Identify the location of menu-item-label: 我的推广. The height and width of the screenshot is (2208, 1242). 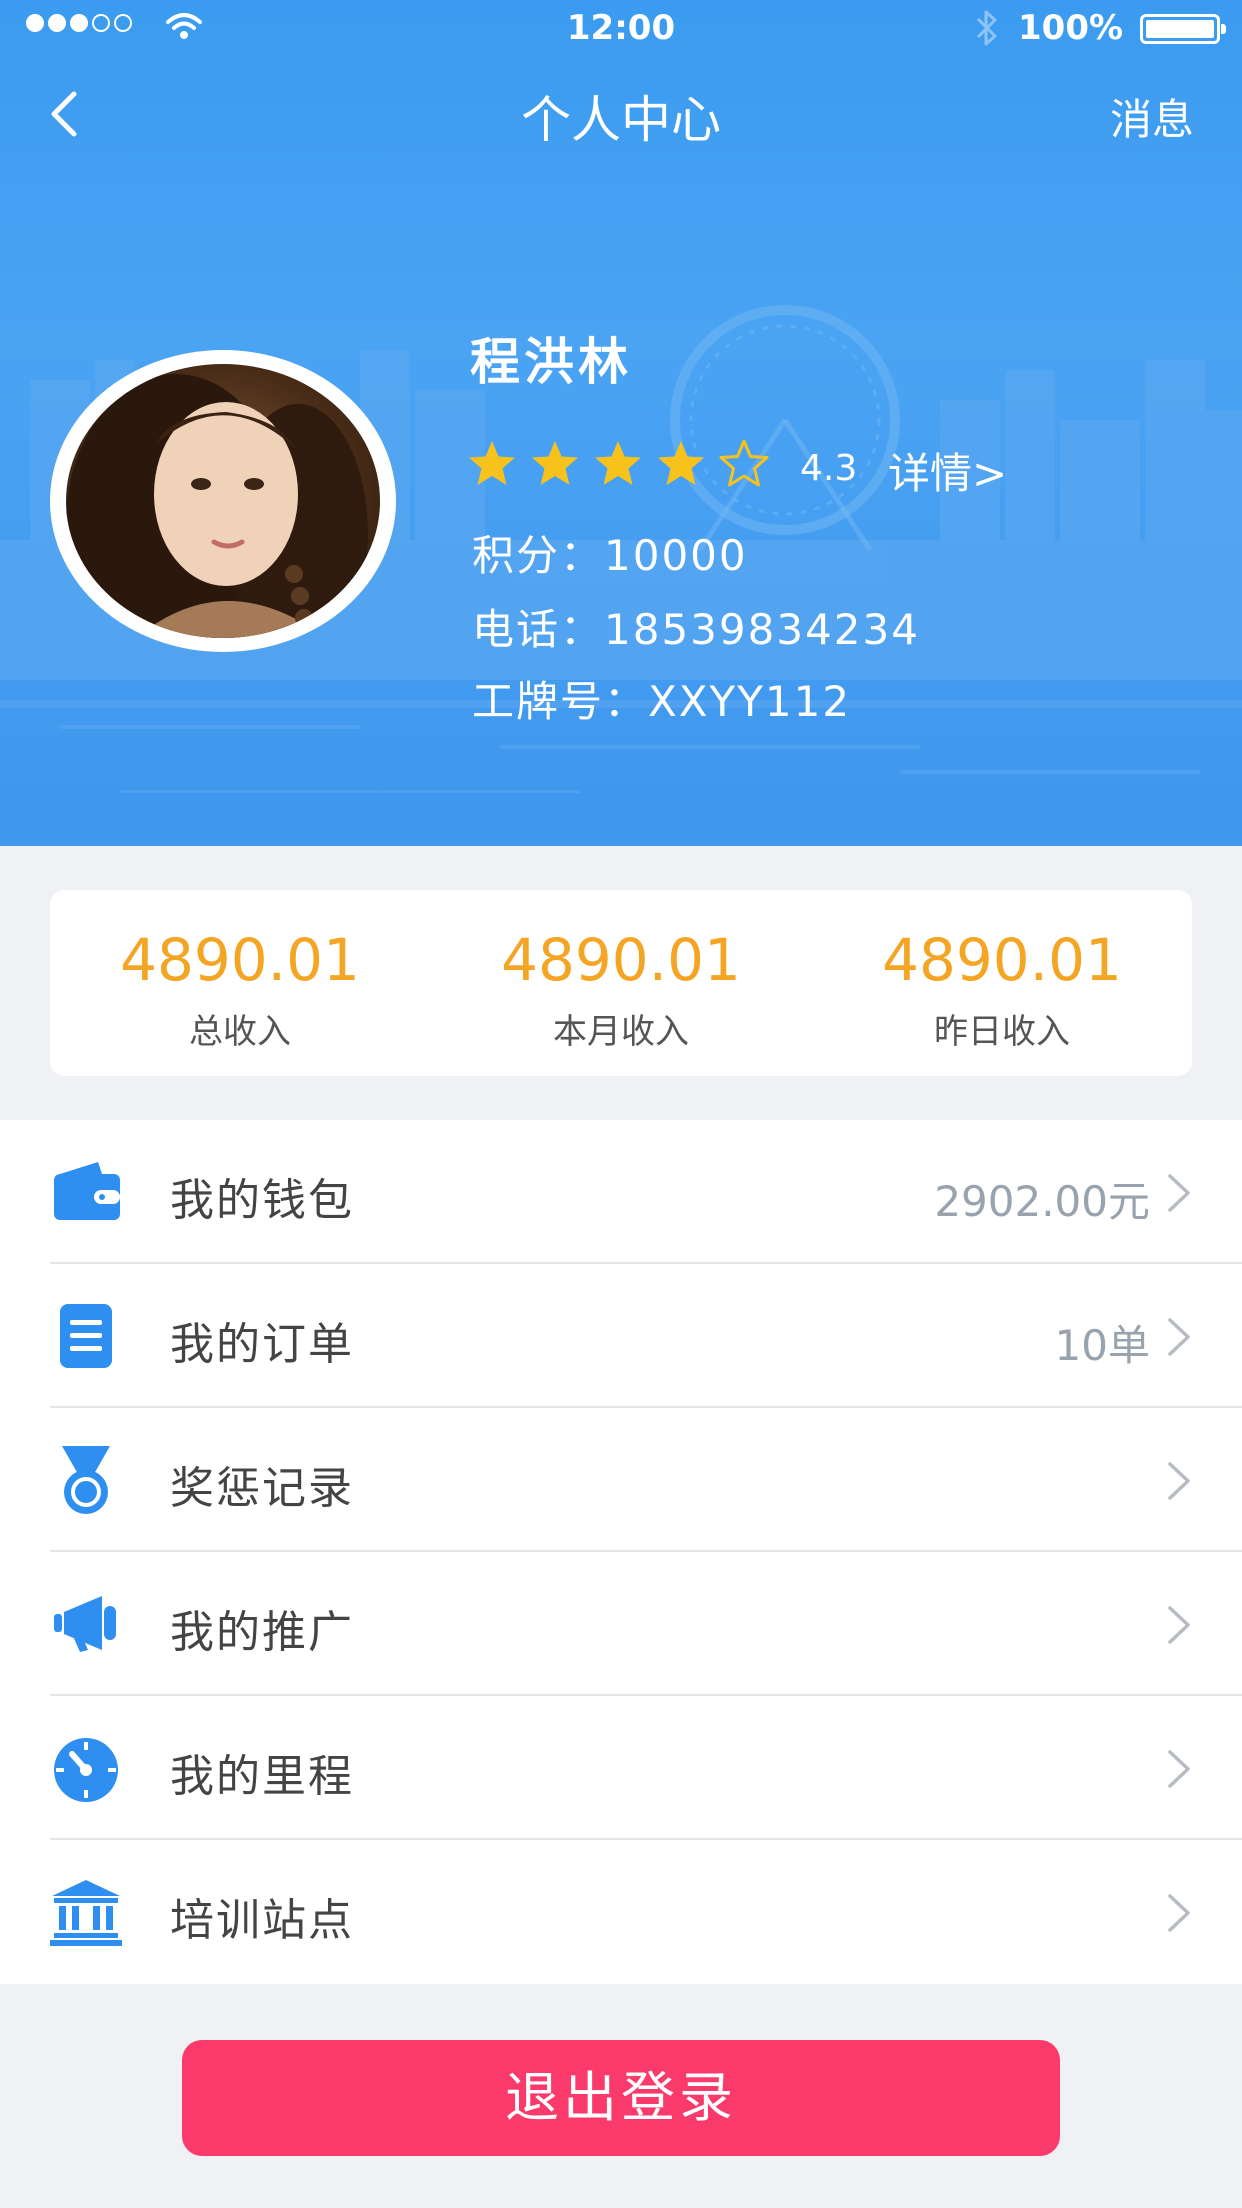
(262, 1632).